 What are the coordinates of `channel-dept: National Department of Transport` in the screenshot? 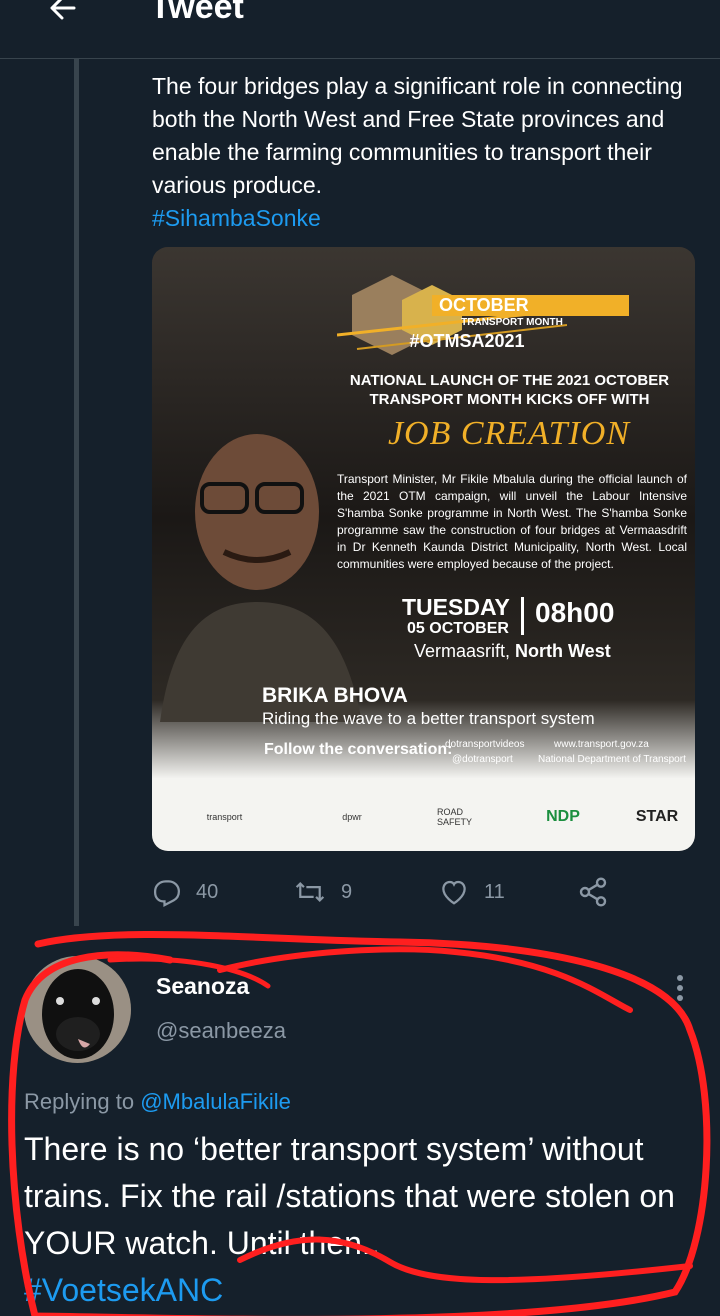 It's located at (612, 759).